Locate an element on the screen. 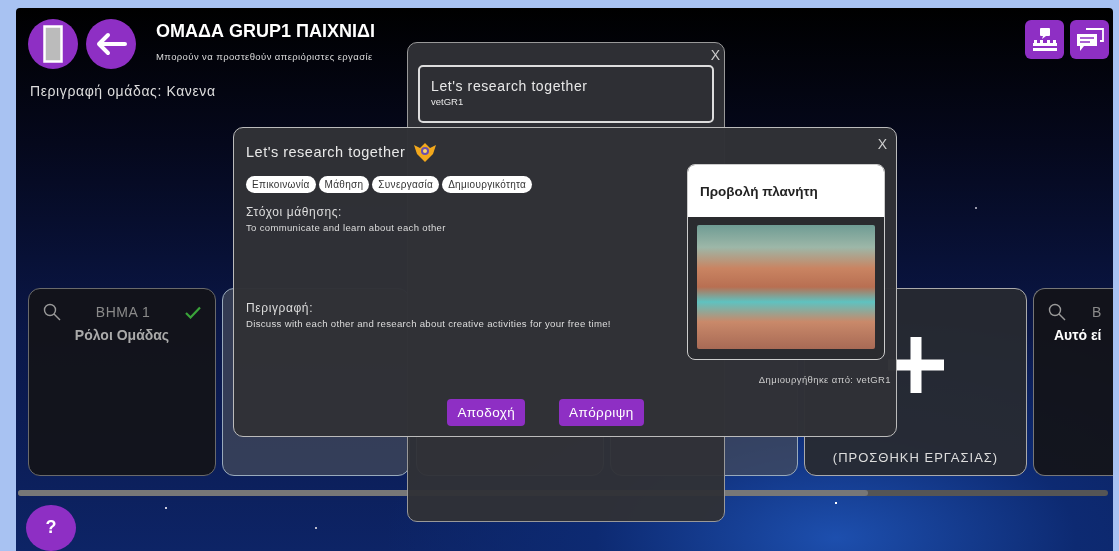  step-card: ΒΗΜΑ 1 Ρόλοι Ομάδας is located at coordinates (122, 382).